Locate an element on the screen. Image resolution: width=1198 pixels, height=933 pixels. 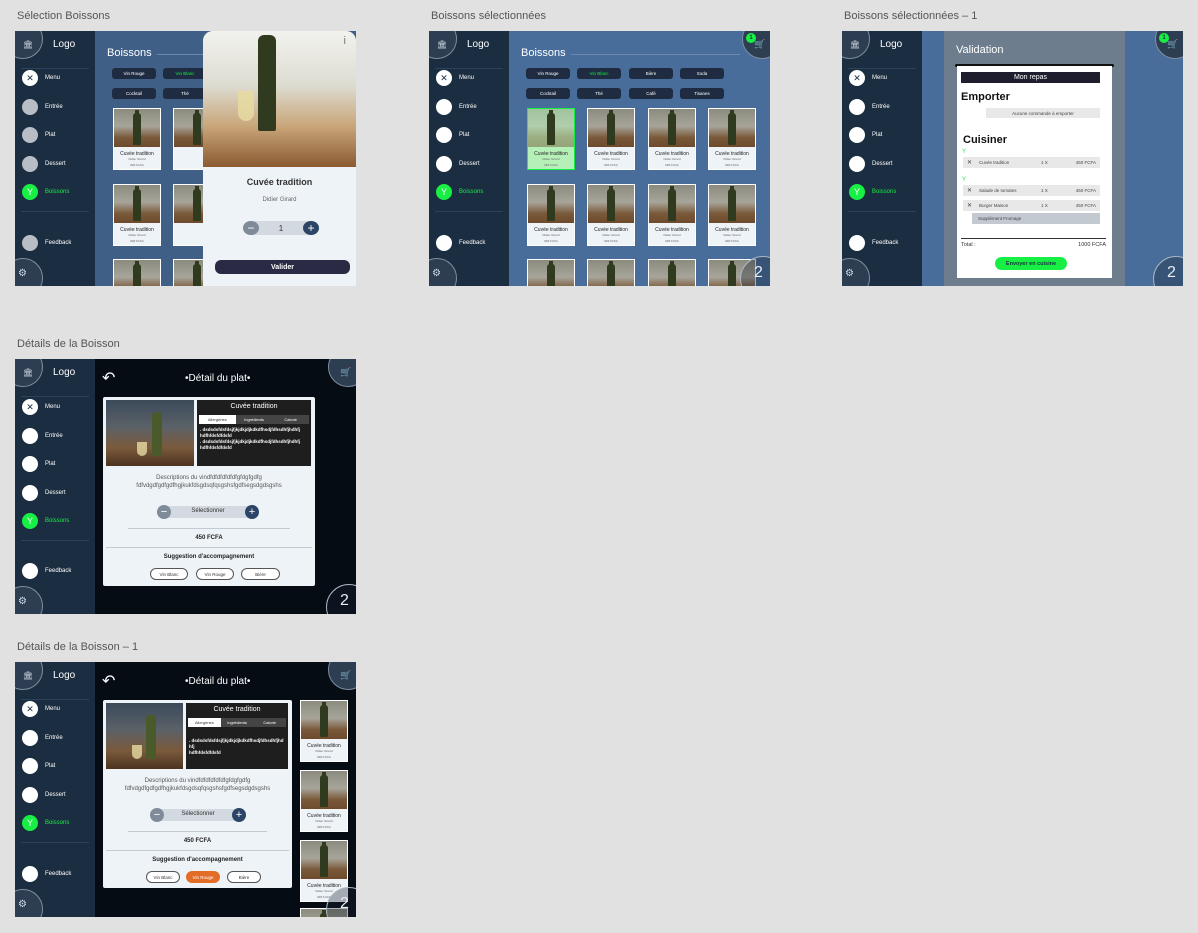
filter-biere: Bière is located at coordinates (651, 73).